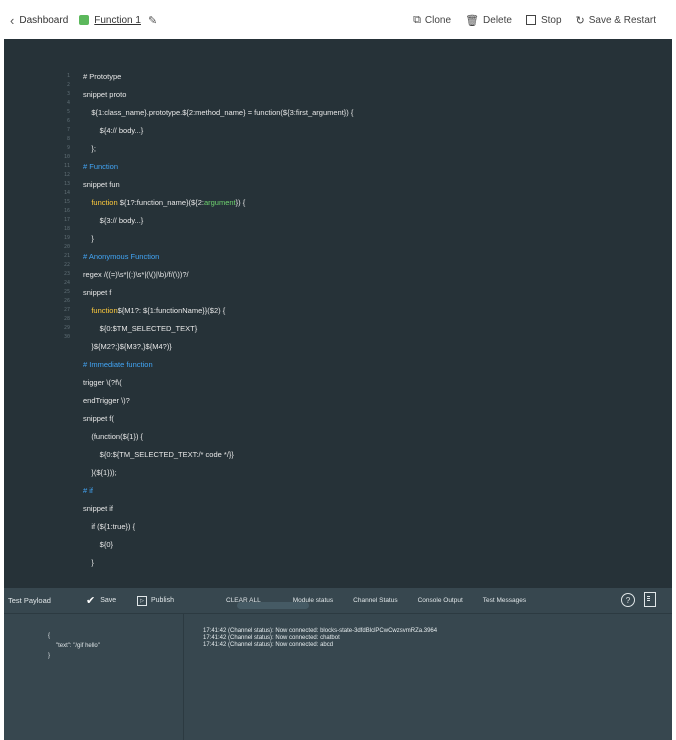 This screenshot has height=740, width=676. I want to click on line-number: 4, so click(68, 103).